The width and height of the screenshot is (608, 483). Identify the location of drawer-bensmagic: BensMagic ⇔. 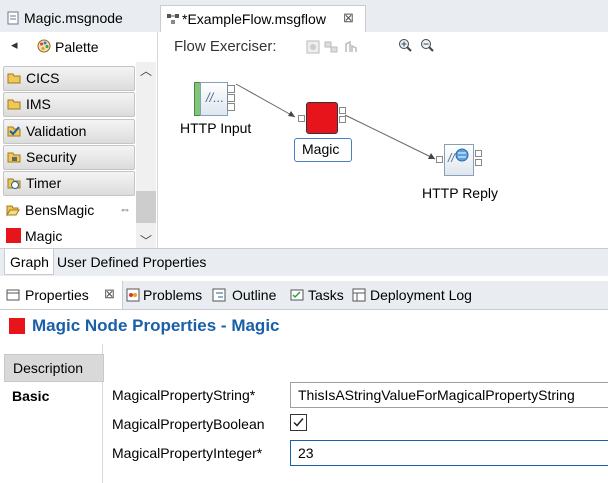
(68, 210).